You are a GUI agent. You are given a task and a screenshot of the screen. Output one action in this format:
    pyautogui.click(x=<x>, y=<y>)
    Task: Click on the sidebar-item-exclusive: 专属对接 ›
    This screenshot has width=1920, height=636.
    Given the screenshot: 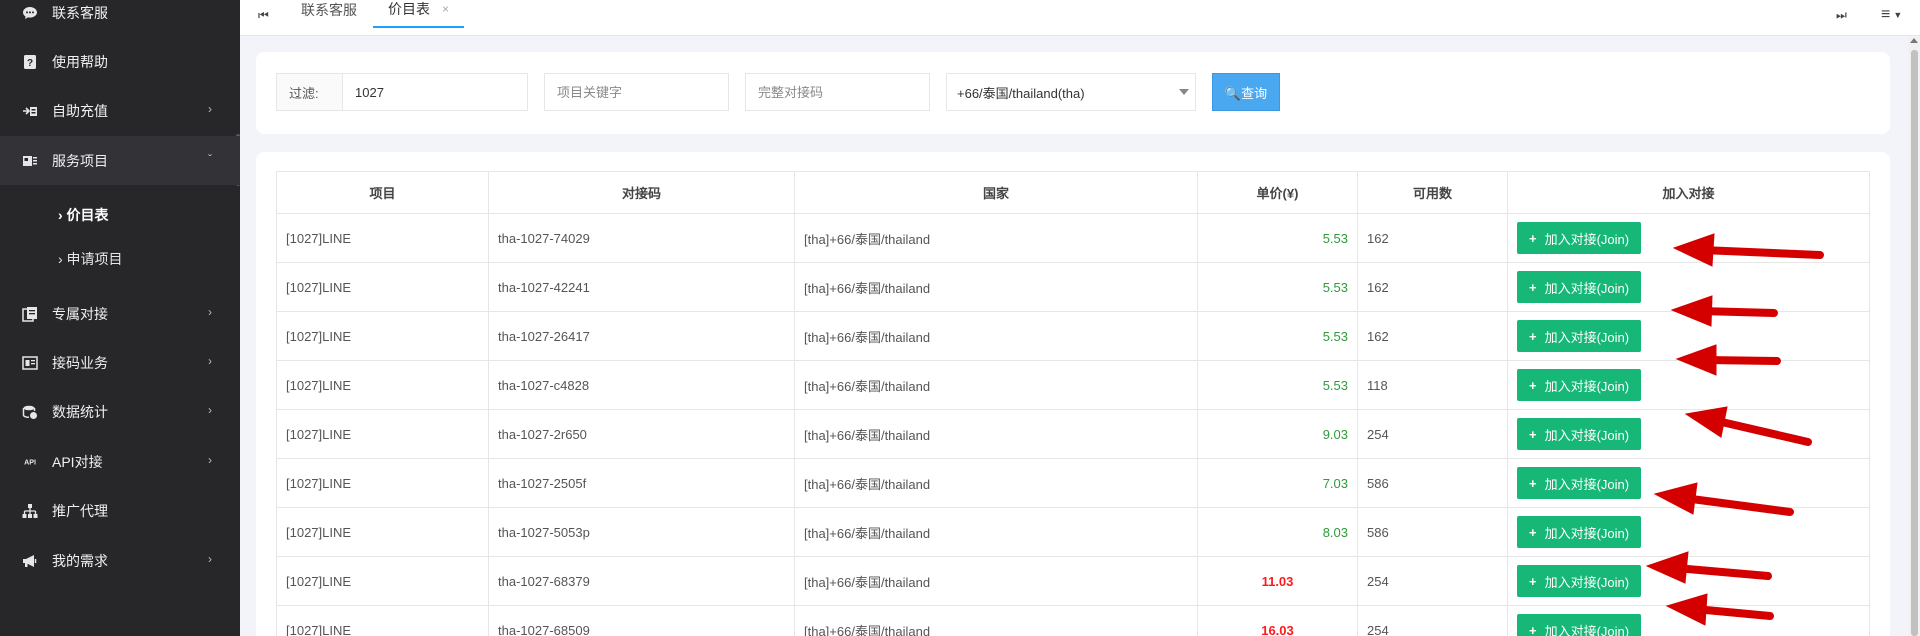 What is the action you would take?
    pyautogui.click(x=120, y=313)
    